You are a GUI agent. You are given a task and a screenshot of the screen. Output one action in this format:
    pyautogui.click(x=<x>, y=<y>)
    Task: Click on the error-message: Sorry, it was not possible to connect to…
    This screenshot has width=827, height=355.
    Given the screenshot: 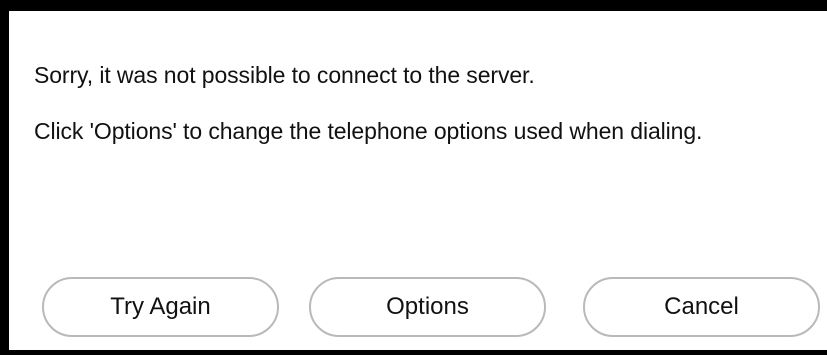 What is the action you would take?
    pyautogui.click(x=284, y=75)
    